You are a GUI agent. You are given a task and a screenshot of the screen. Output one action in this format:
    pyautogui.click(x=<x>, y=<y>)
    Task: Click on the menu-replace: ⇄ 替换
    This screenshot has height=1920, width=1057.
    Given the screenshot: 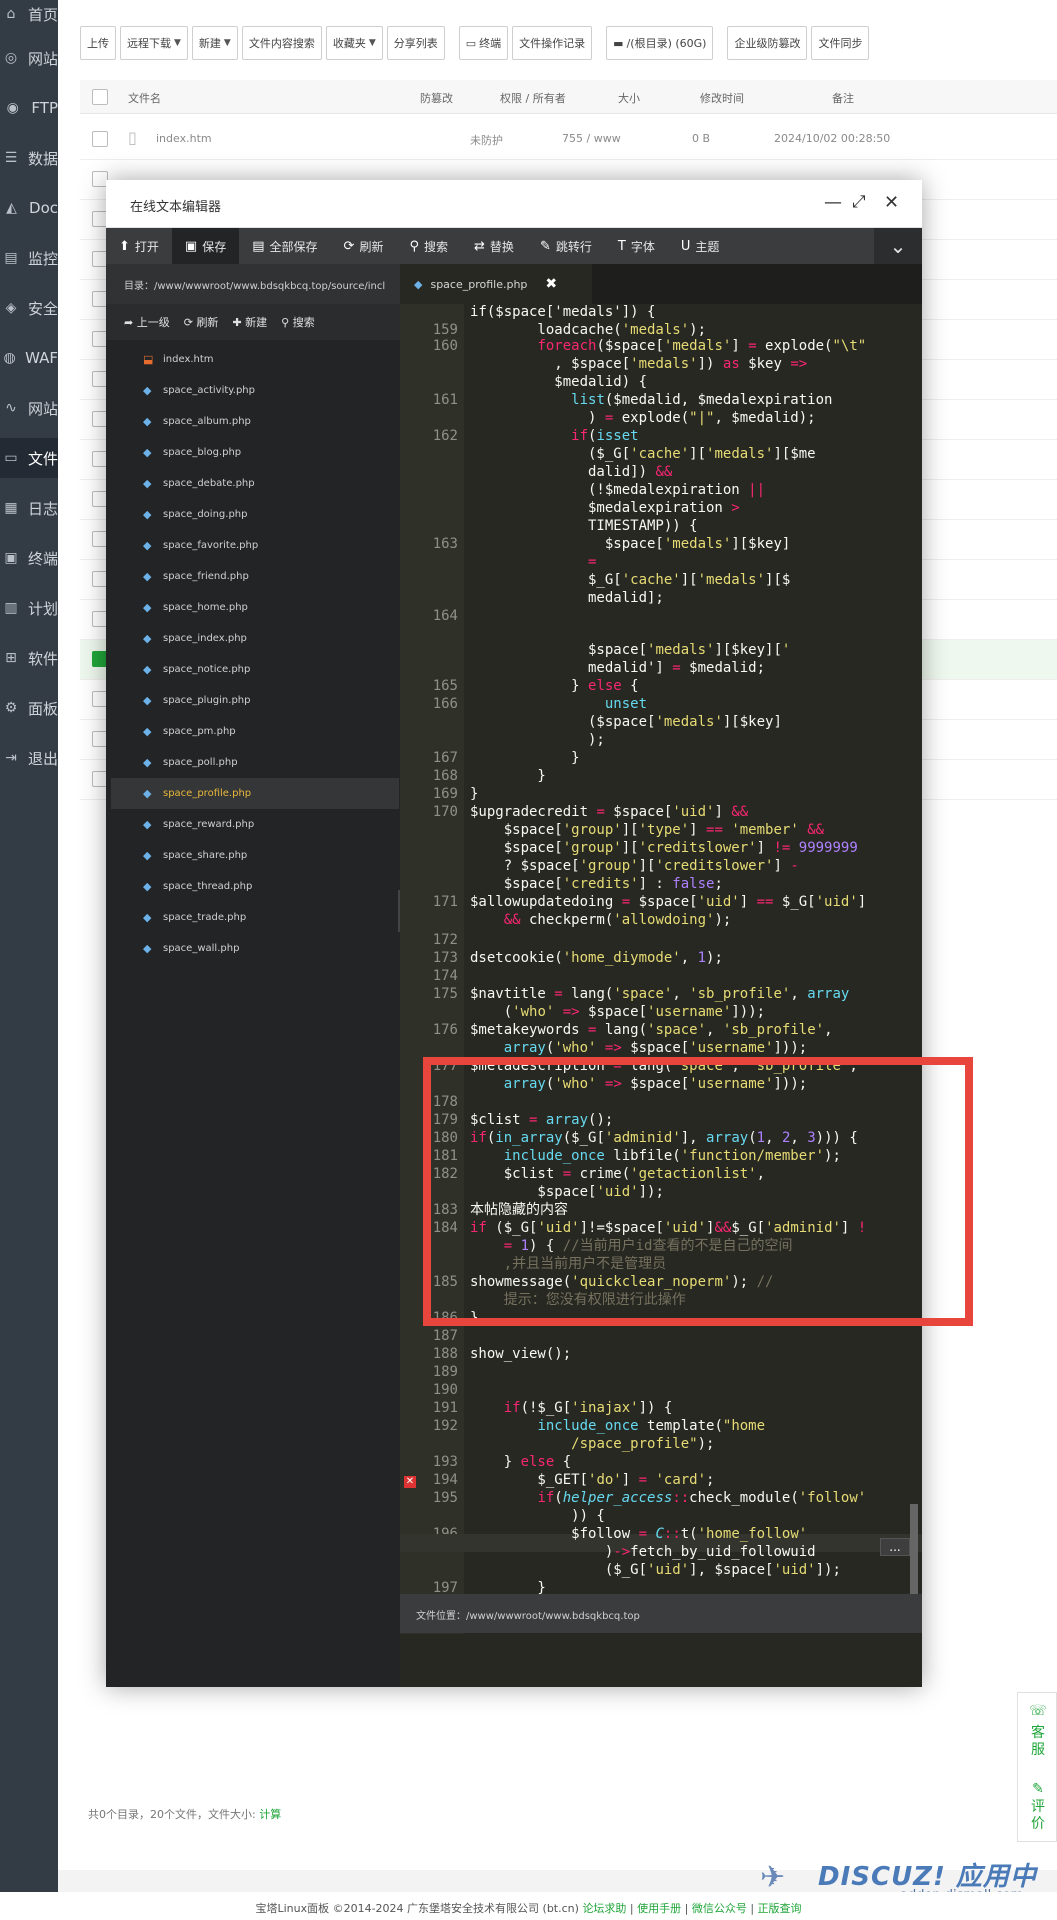 What is the action you would take?
    pyautogui.click(x=494, y=246)
    